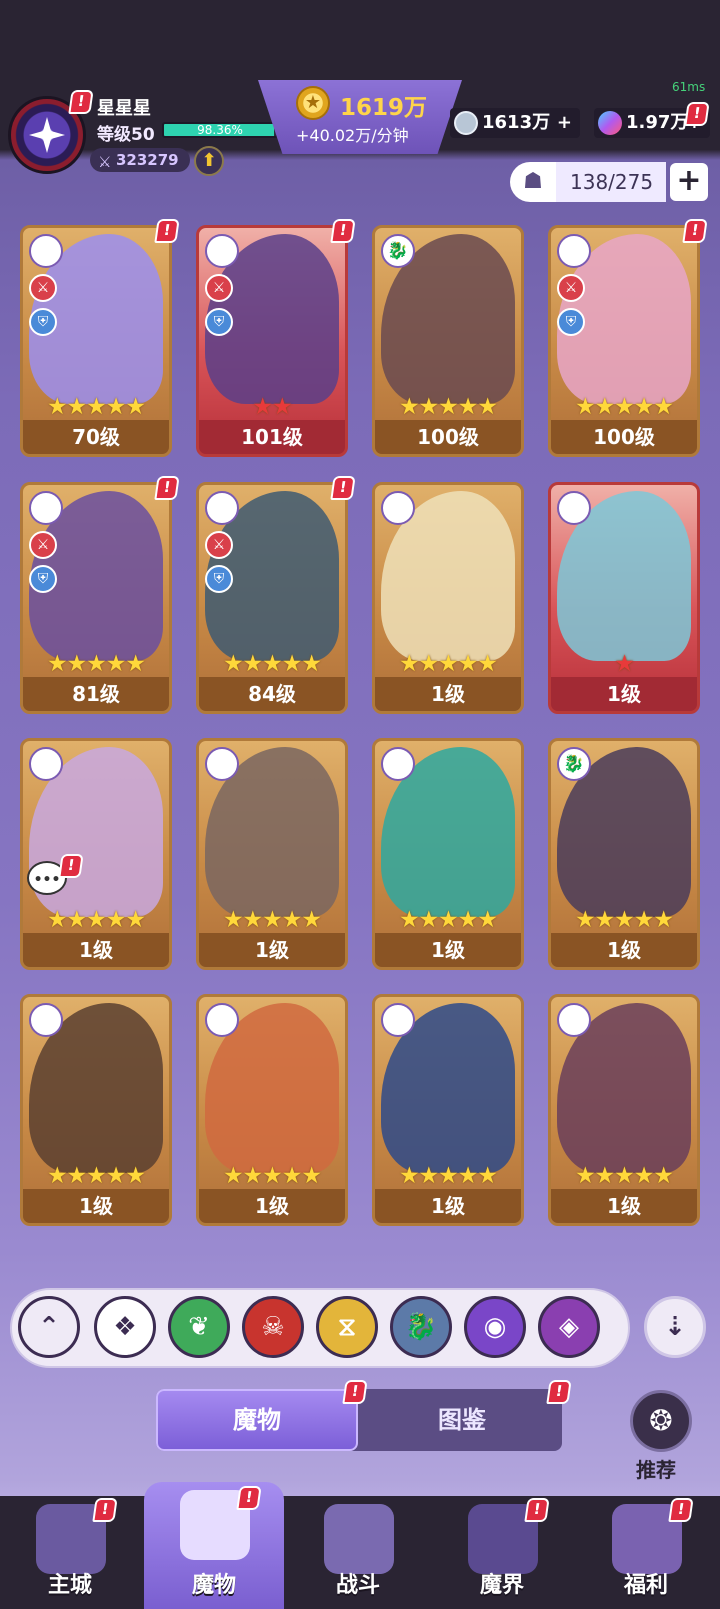 The width and height of the screenshot is (720, 1609). I want to click on combat-power: ⚔ 323279, so click(140, 160).